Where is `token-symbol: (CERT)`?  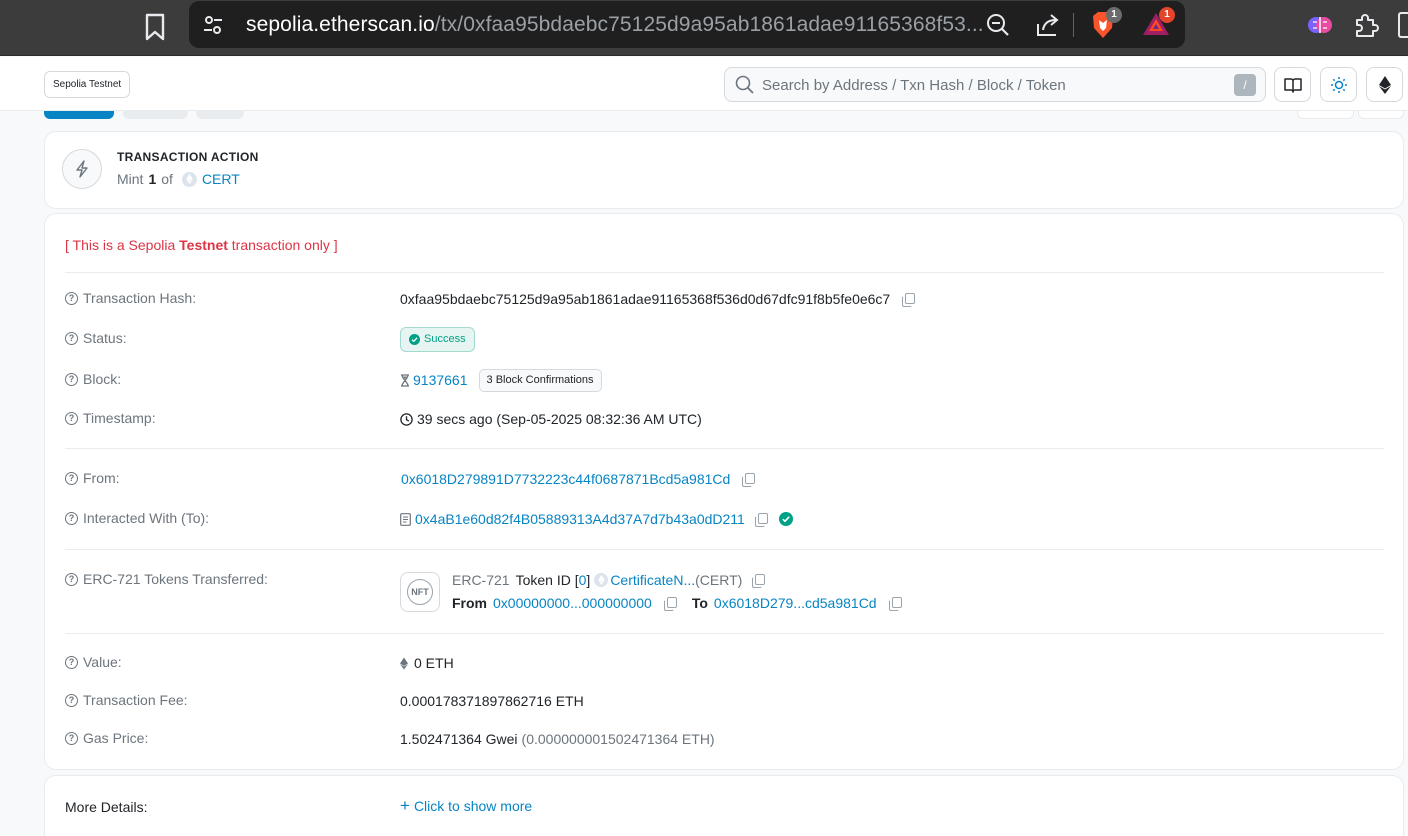
token-symbol: (CERT) is located at coordinates (719, 580).